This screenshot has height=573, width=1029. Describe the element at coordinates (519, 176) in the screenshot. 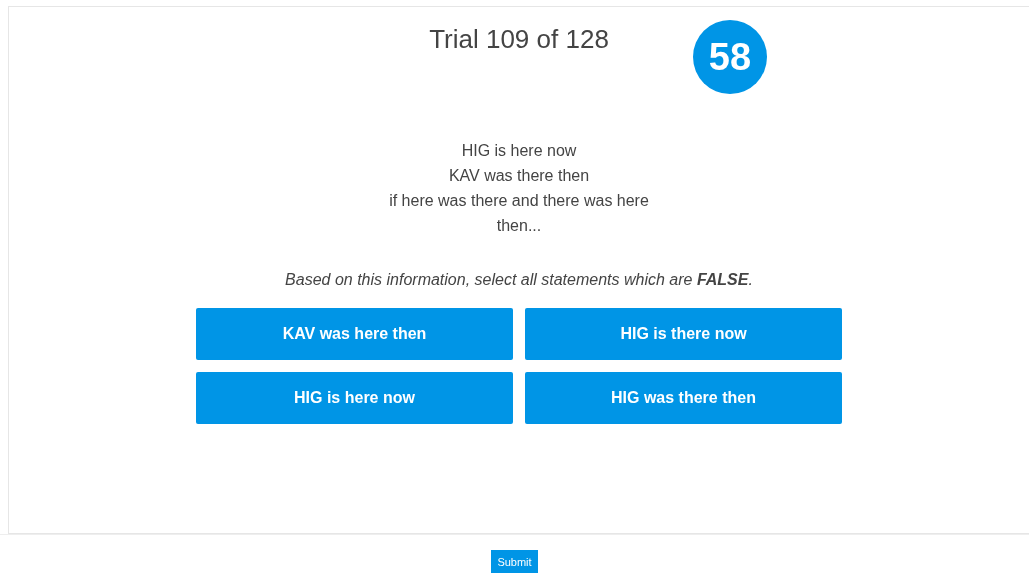

I see `premise-text: KAV was there then` at that location.